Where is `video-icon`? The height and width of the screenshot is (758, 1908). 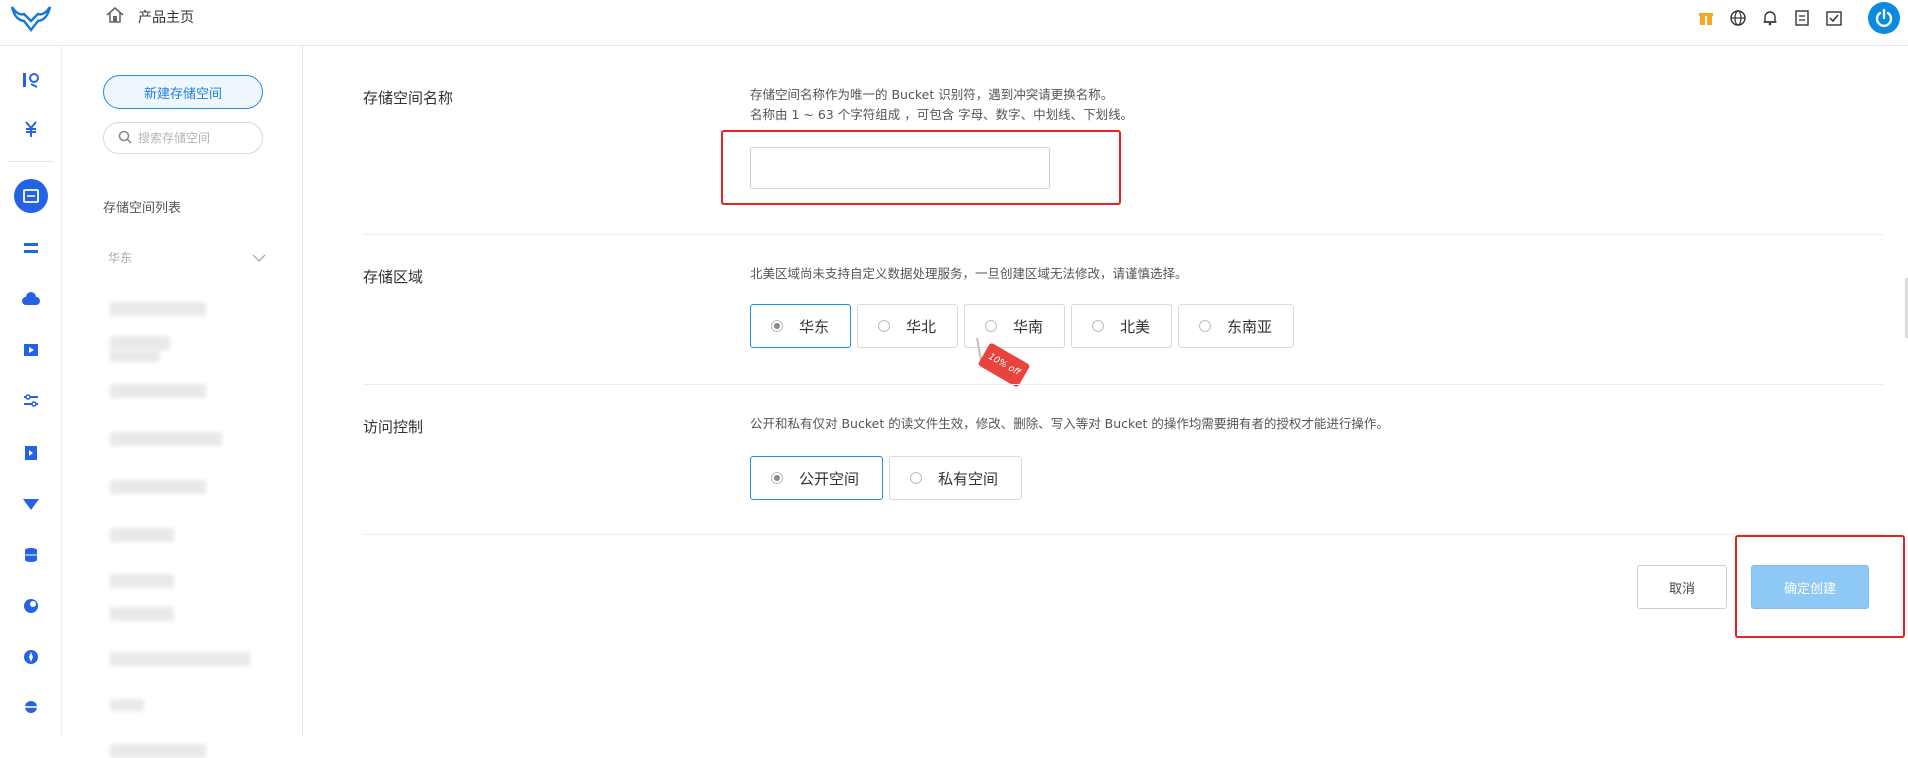 video-icon is located at coordinates (31, 350).